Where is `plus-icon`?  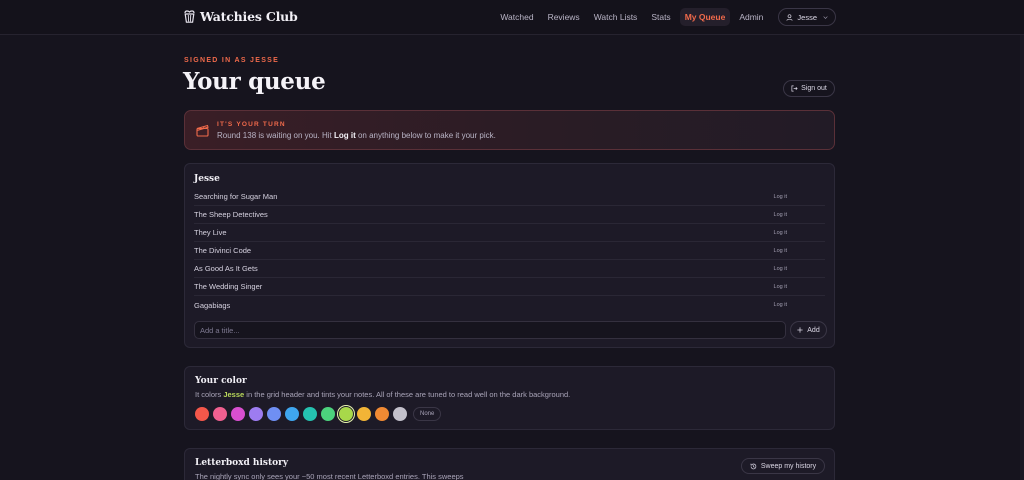
plus-icon is located at coordinates (800, 330).